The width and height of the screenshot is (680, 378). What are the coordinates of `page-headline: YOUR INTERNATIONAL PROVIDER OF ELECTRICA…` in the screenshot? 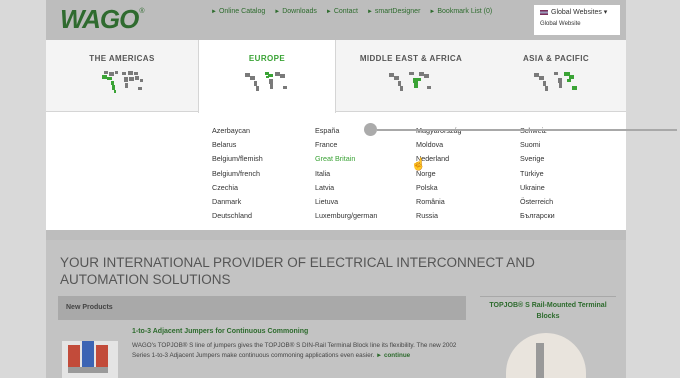 It's located at (297, 271).